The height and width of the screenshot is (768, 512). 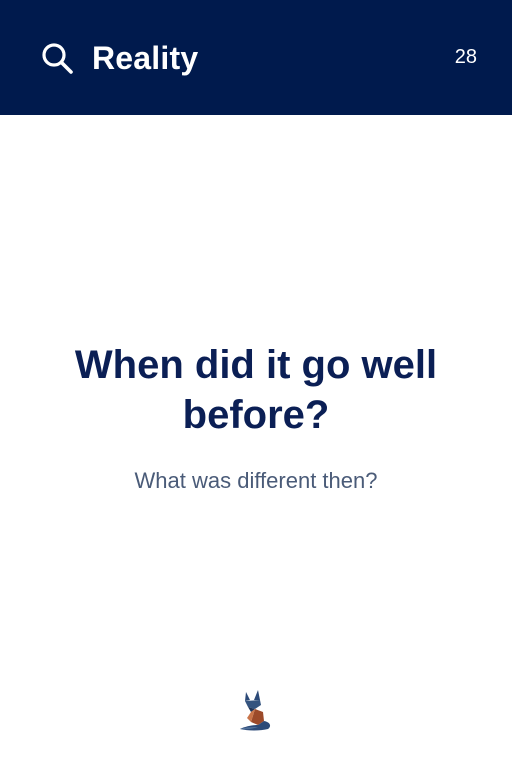 What do you see at coordinates (465, 57) in the screenshot?
I see `card-number: 28` at bounding box center [465, 57].